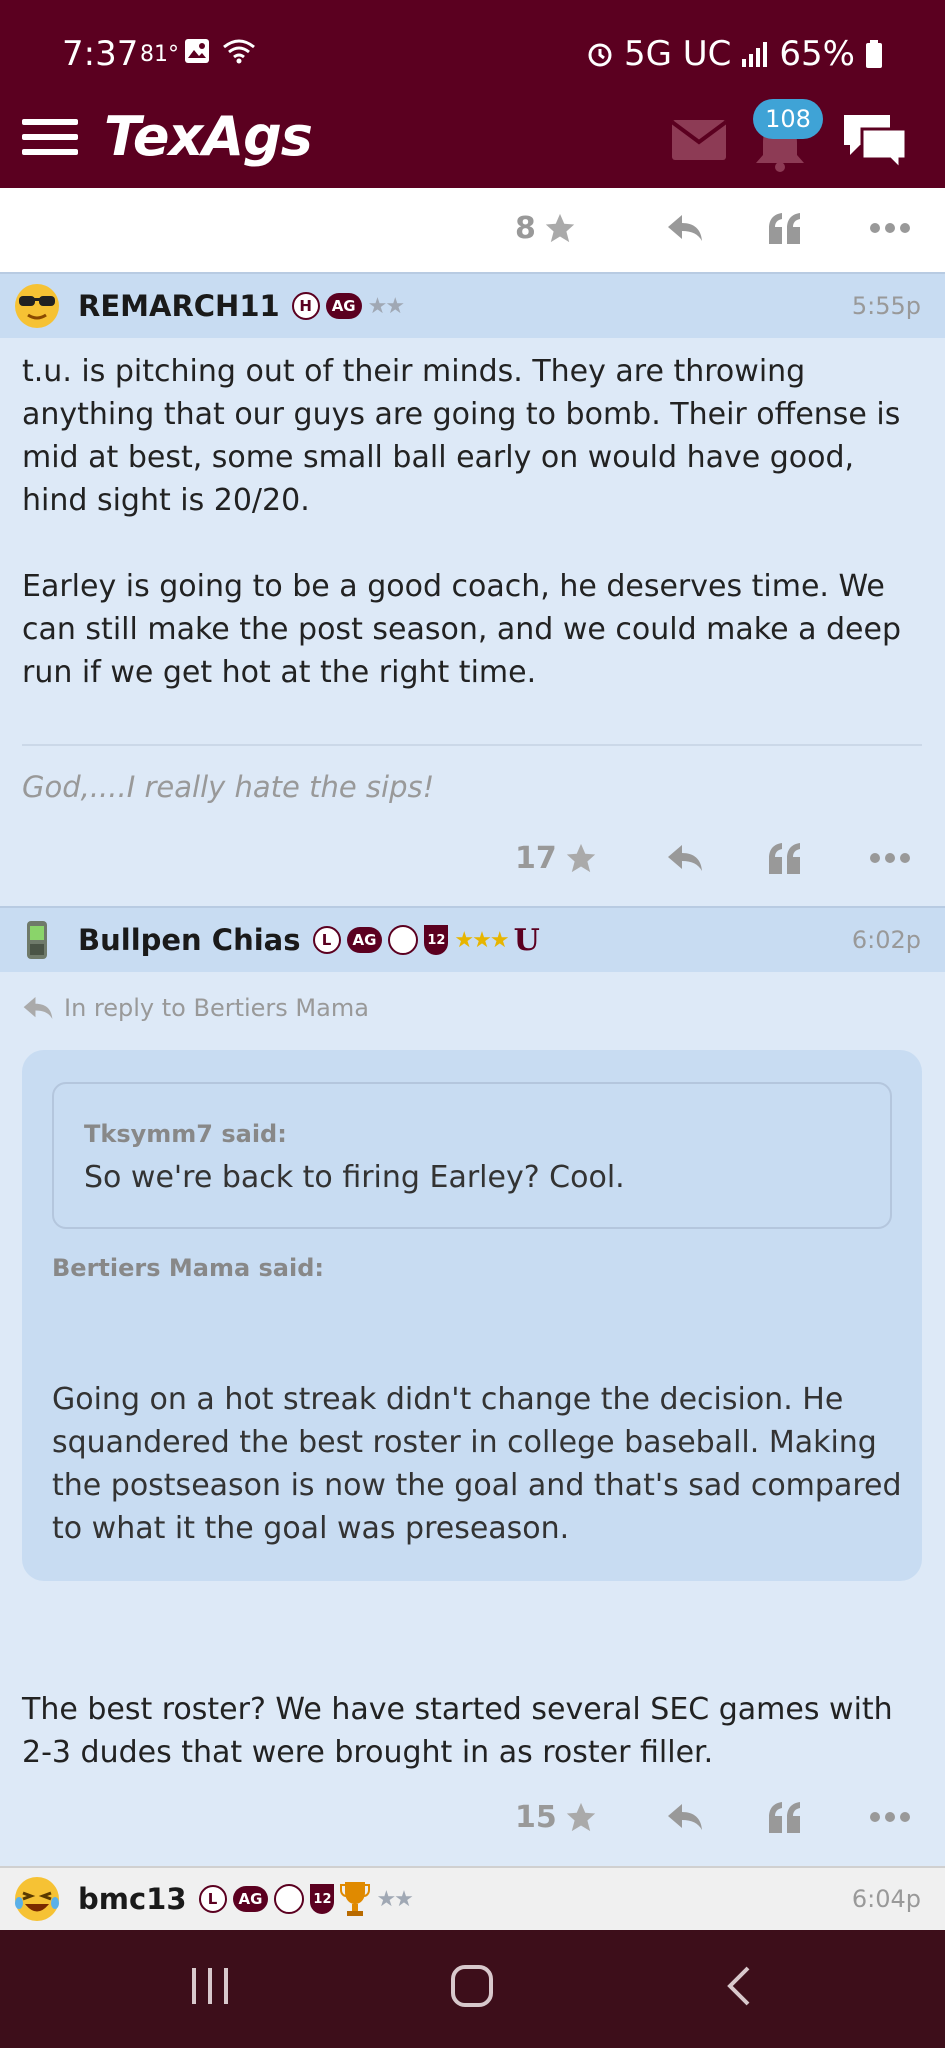 This screenshot has height=2048, width=945. What do you see at coordinates (472, 143) in the screenshot?
I see `app-bar: TexAgs 108` at bounding box center [472, 143].